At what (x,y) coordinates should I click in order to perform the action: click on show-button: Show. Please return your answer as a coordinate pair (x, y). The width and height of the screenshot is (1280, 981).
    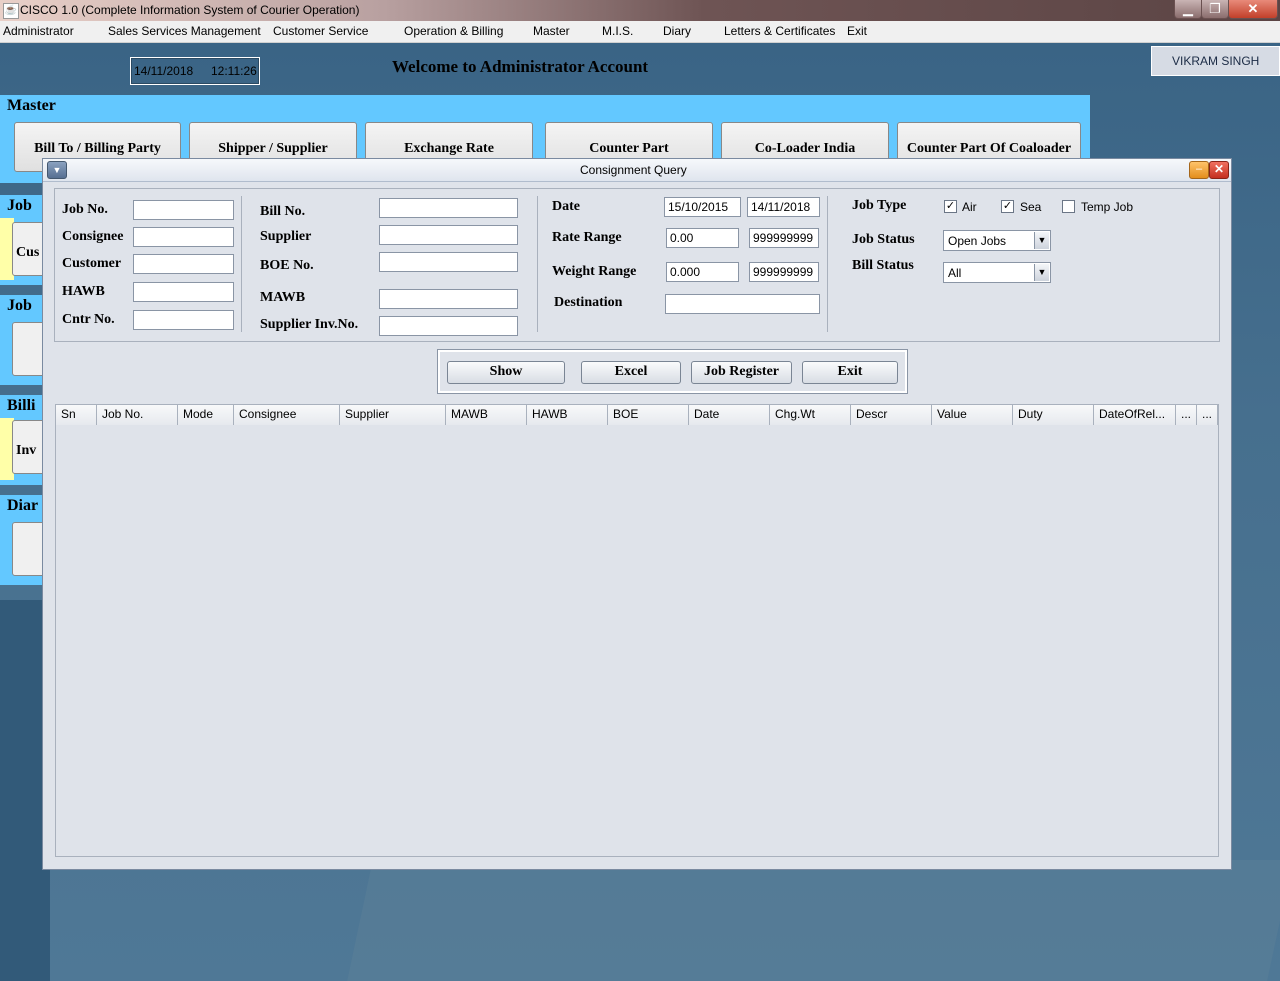
    Looking at the image, I should click on (506, 372).